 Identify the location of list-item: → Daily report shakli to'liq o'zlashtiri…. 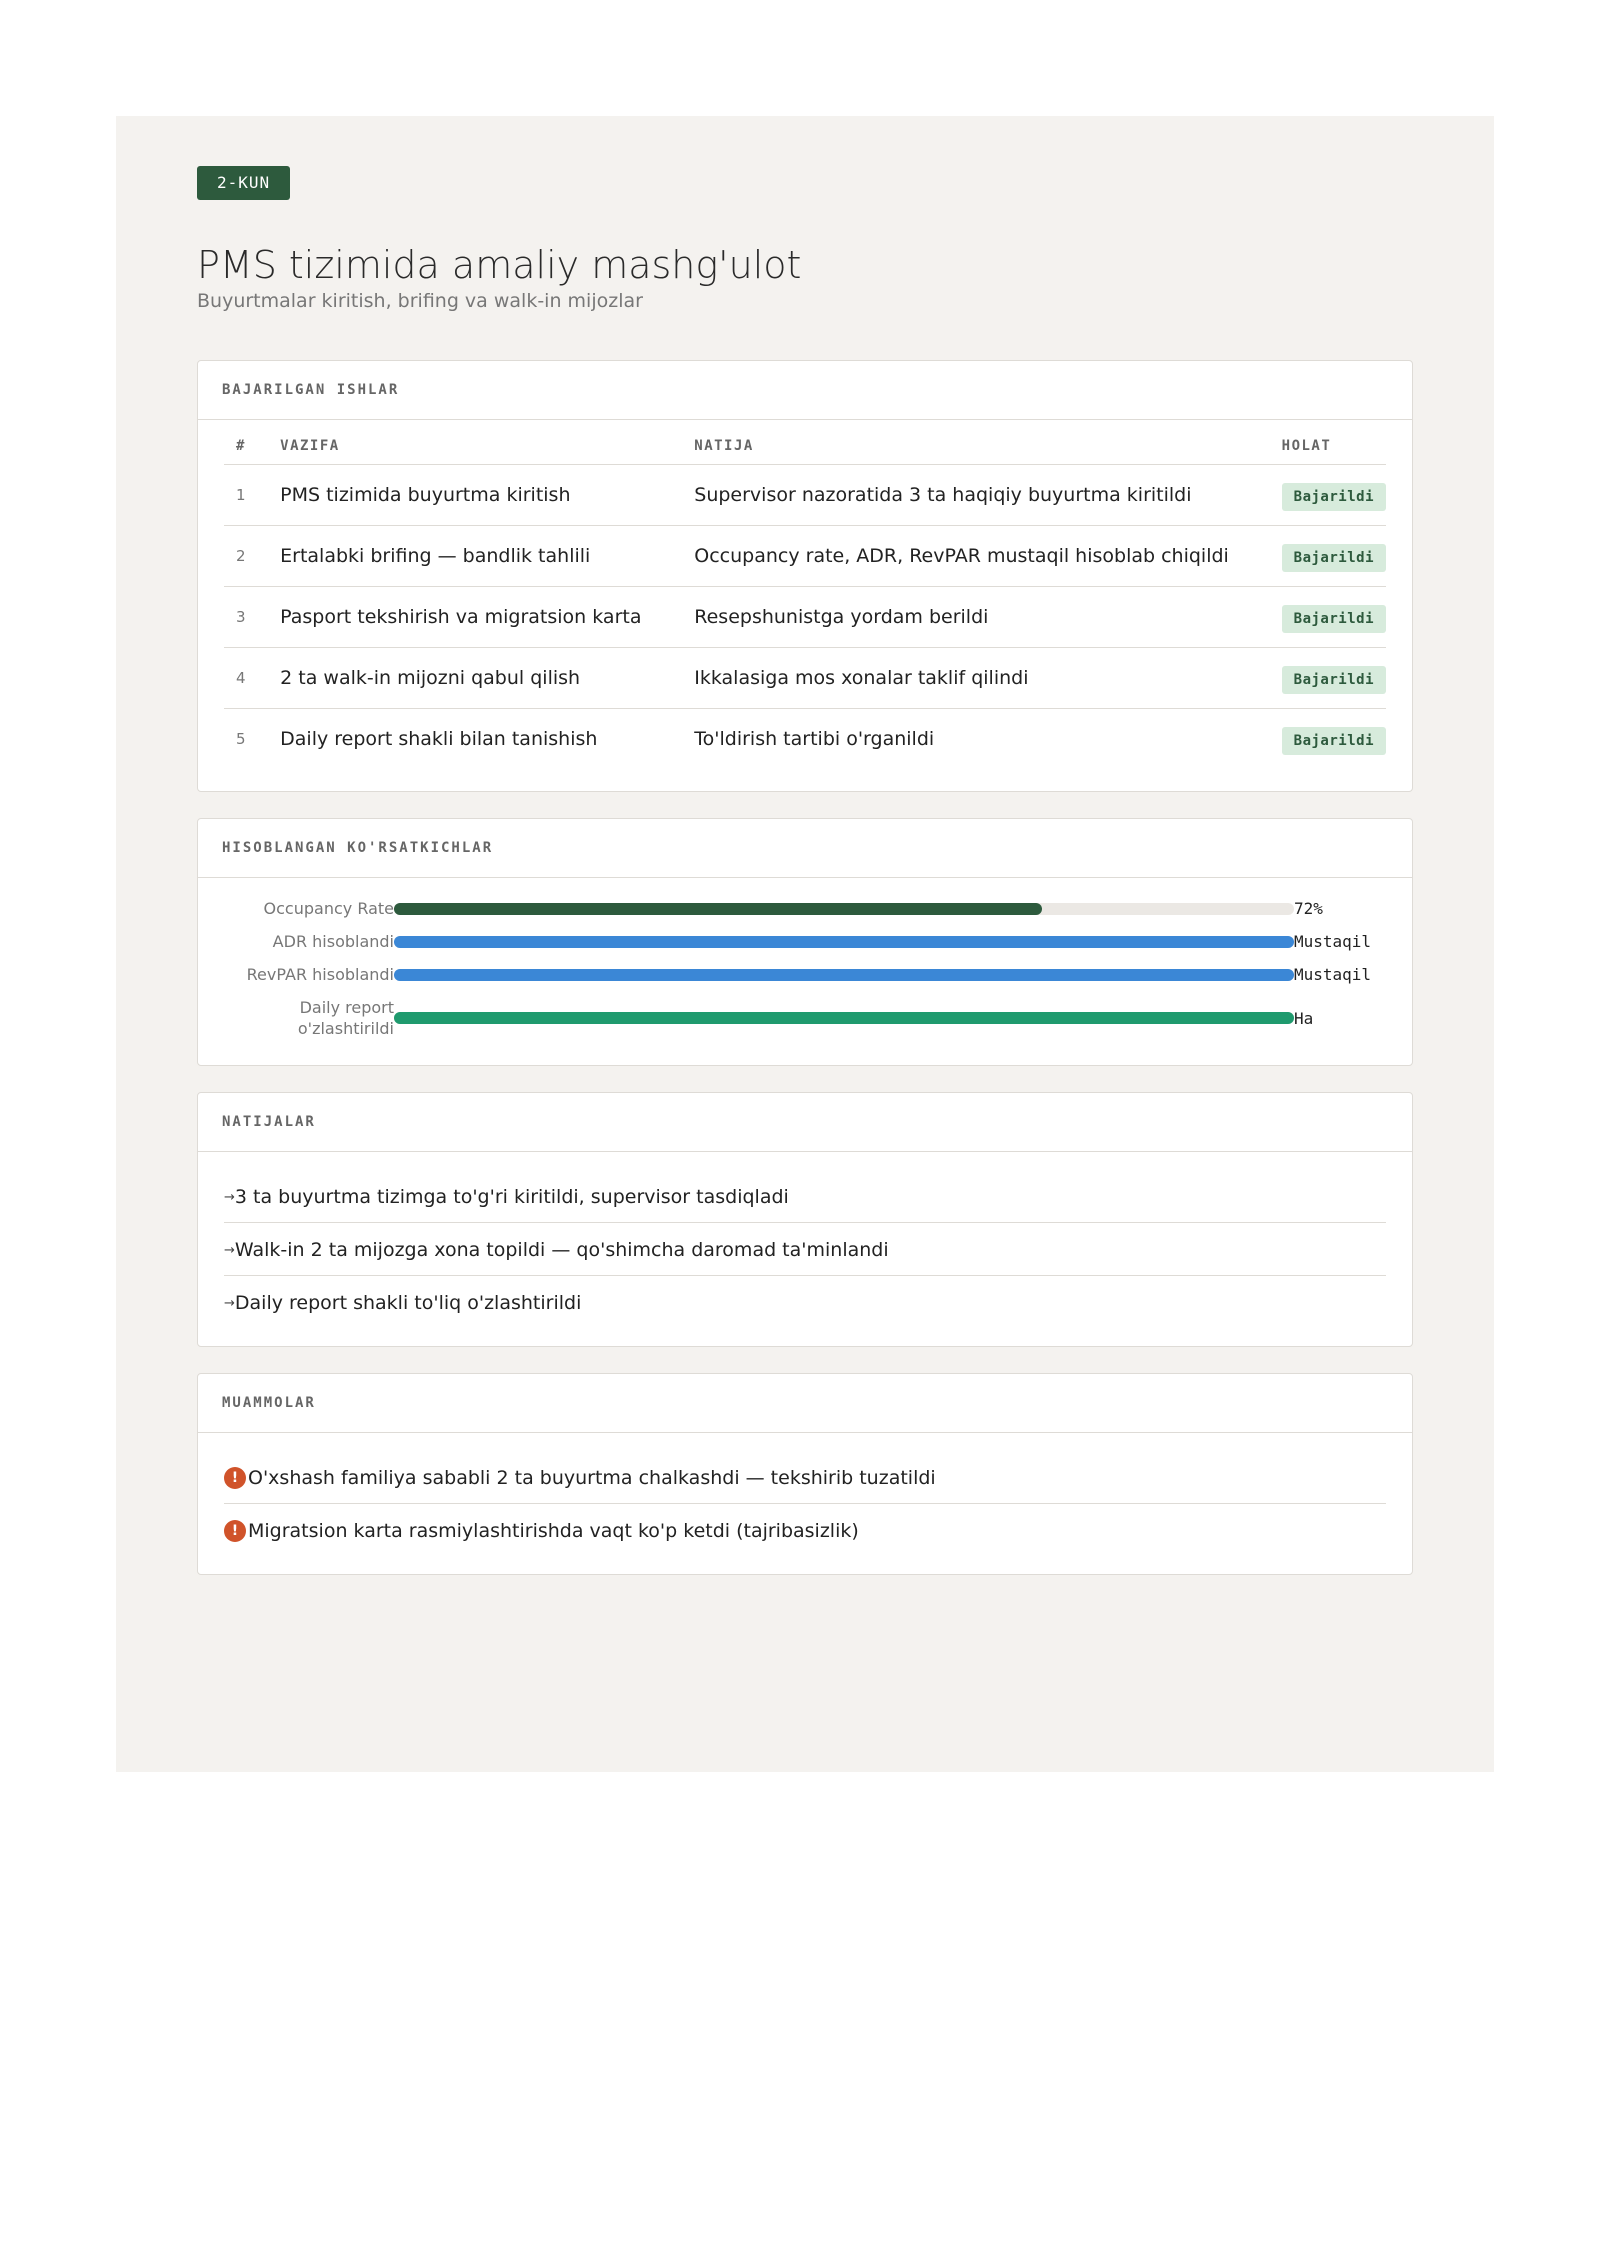
(805, 1302).